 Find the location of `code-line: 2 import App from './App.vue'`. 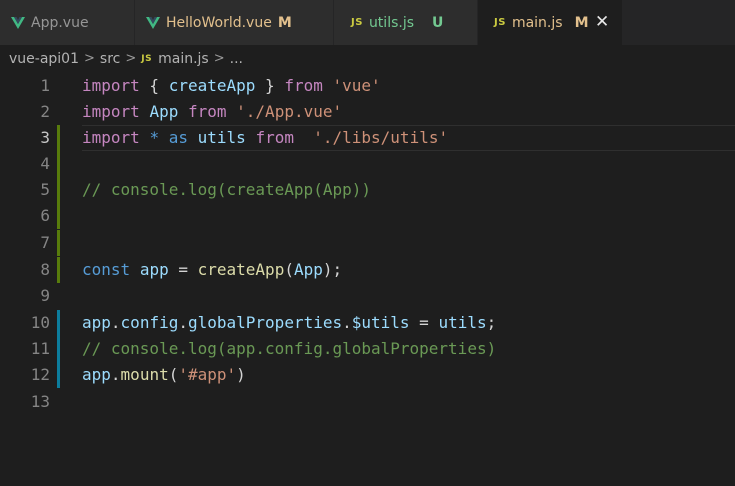

code-line: 2 import App from './App.vue' is located at coordinates (367, 112).